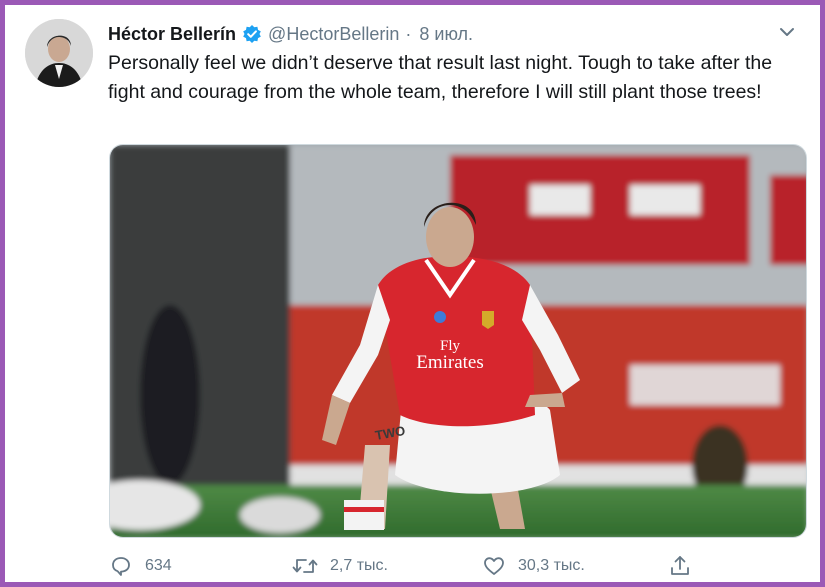 The image size is (825, 587). I want to click on tweet-actions: 634 2,7 тыс. 30,3 тыс., so click(409, 566).